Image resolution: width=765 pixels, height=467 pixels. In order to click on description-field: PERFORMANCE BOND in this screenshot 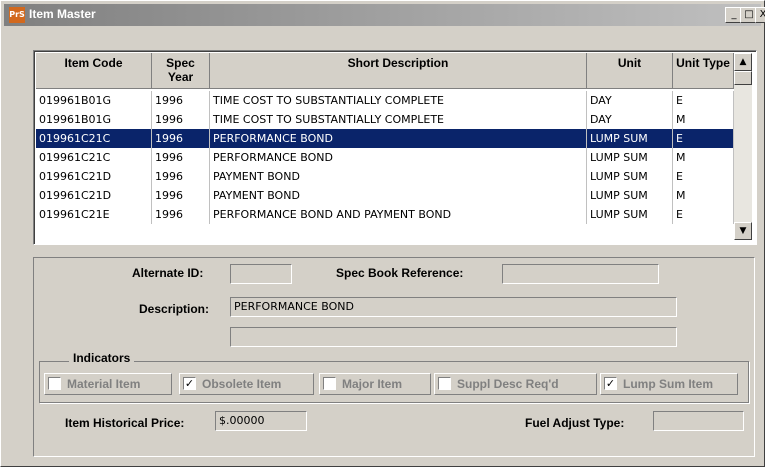, I will do `click(453, 307)`.